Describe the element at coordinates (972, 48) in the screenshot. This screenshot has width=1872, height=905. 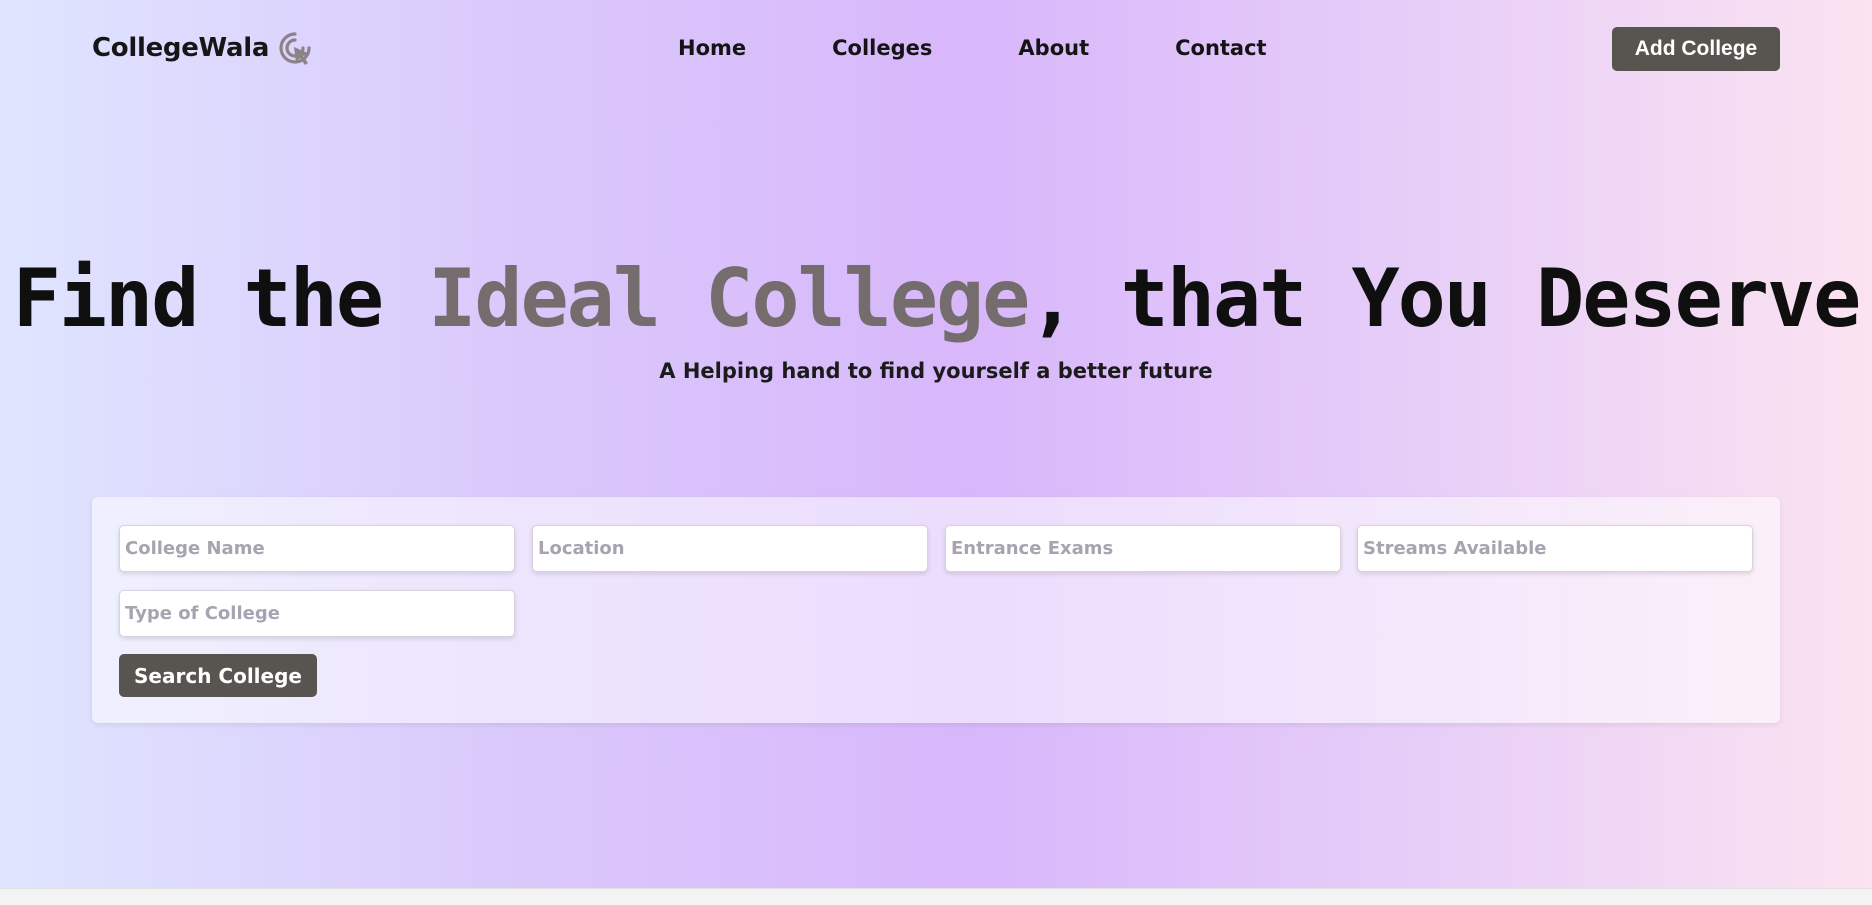
I see `main-menu: Home Colleges About Contact` at that location.